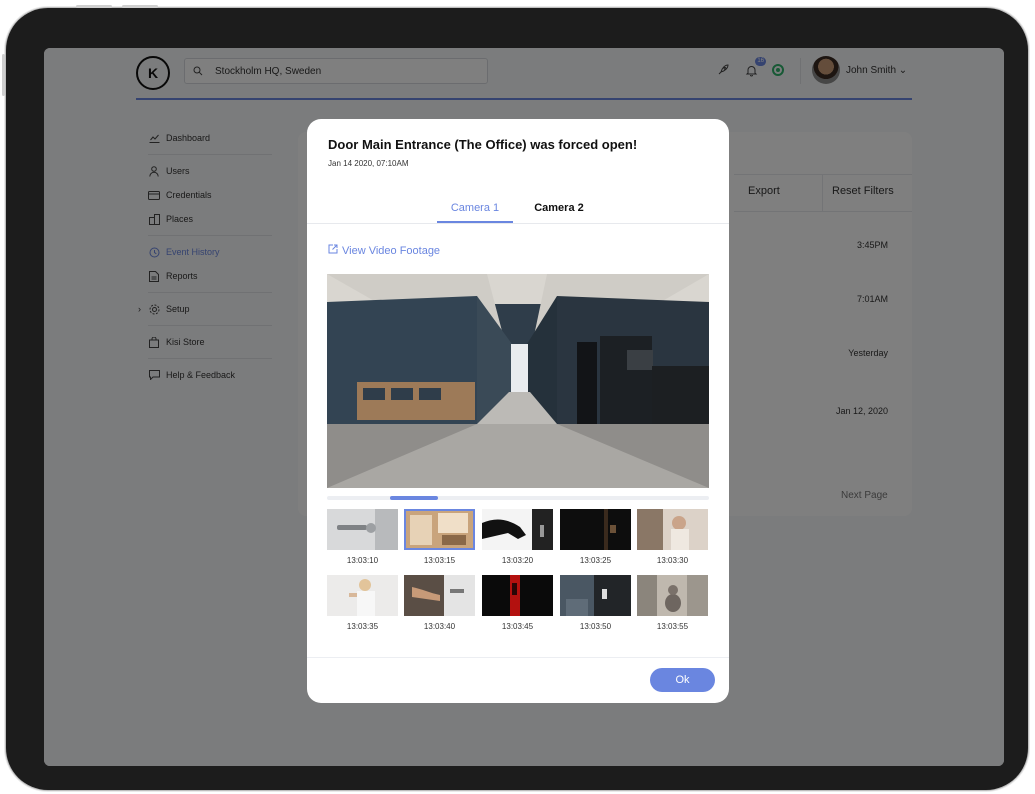  Describe the element at coordinates (518, 206) in the screenshot. I see `camera-tabs: Camera 1 Camera 2` at that location.